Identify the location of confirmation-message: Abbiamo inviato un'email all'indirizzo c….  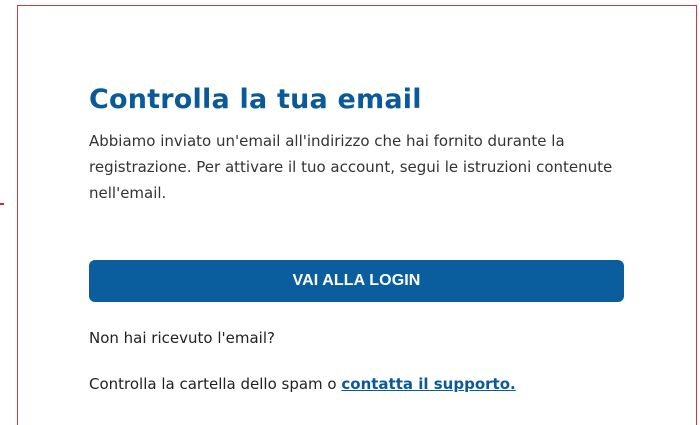
(351, 167).